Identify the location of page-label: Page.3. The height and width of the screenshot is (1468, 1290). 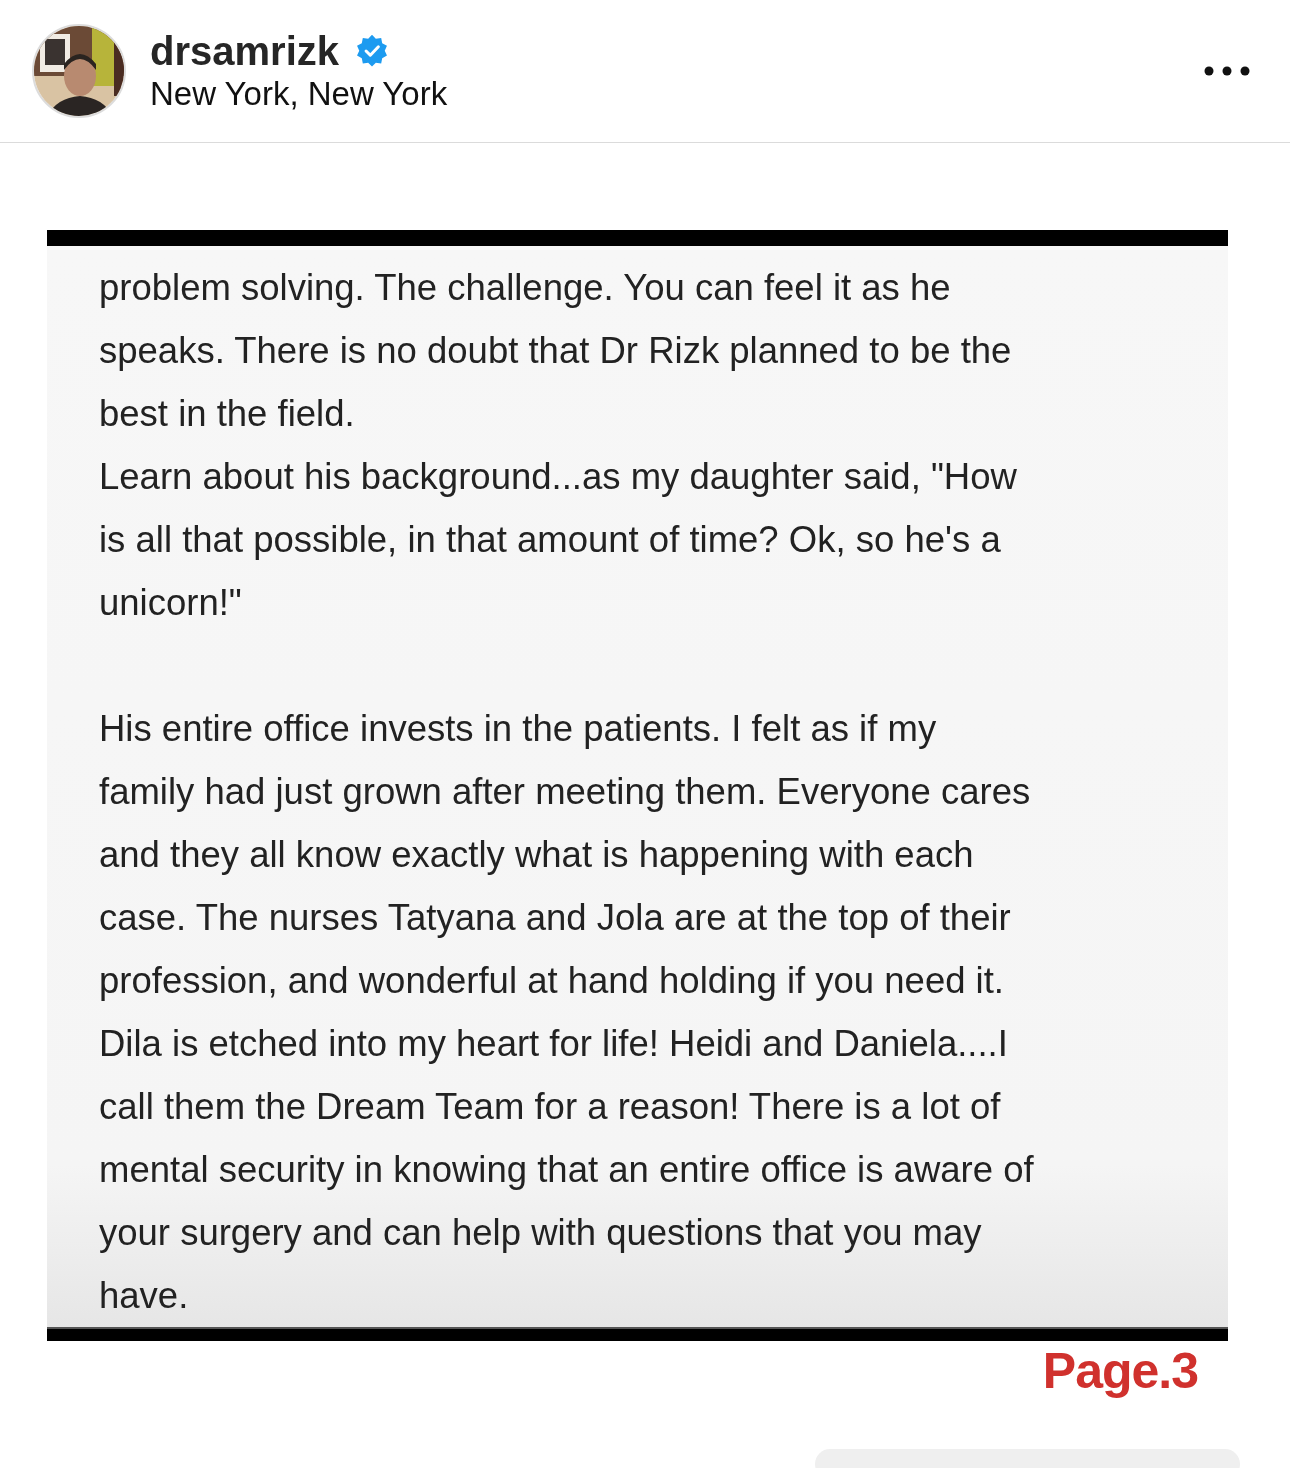
(1120, 1371).